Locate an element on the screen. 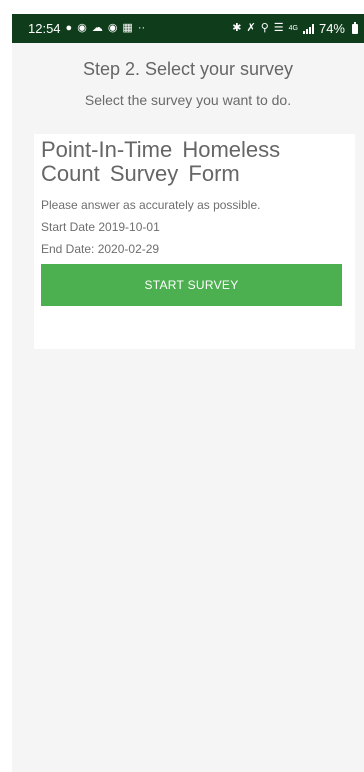  status-time: 12:54 is located at coordinates (44, 28).